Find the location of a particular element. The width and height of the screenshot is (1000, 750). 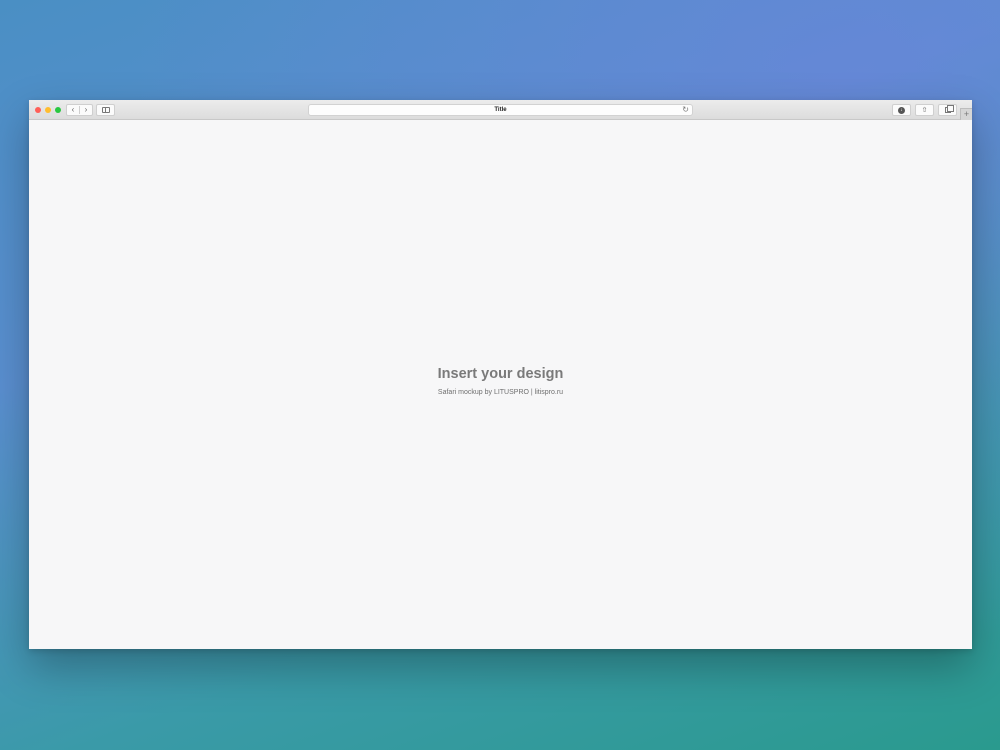

reload-icon: ↻ is located at coordinates (685, 110).